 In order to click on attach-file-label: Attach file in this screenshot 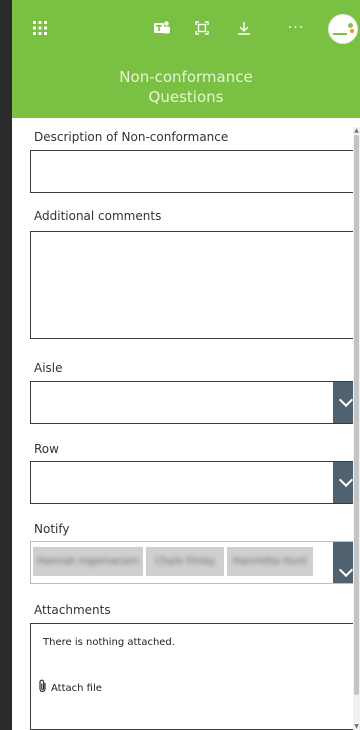, I will do `click(76, 688)`.